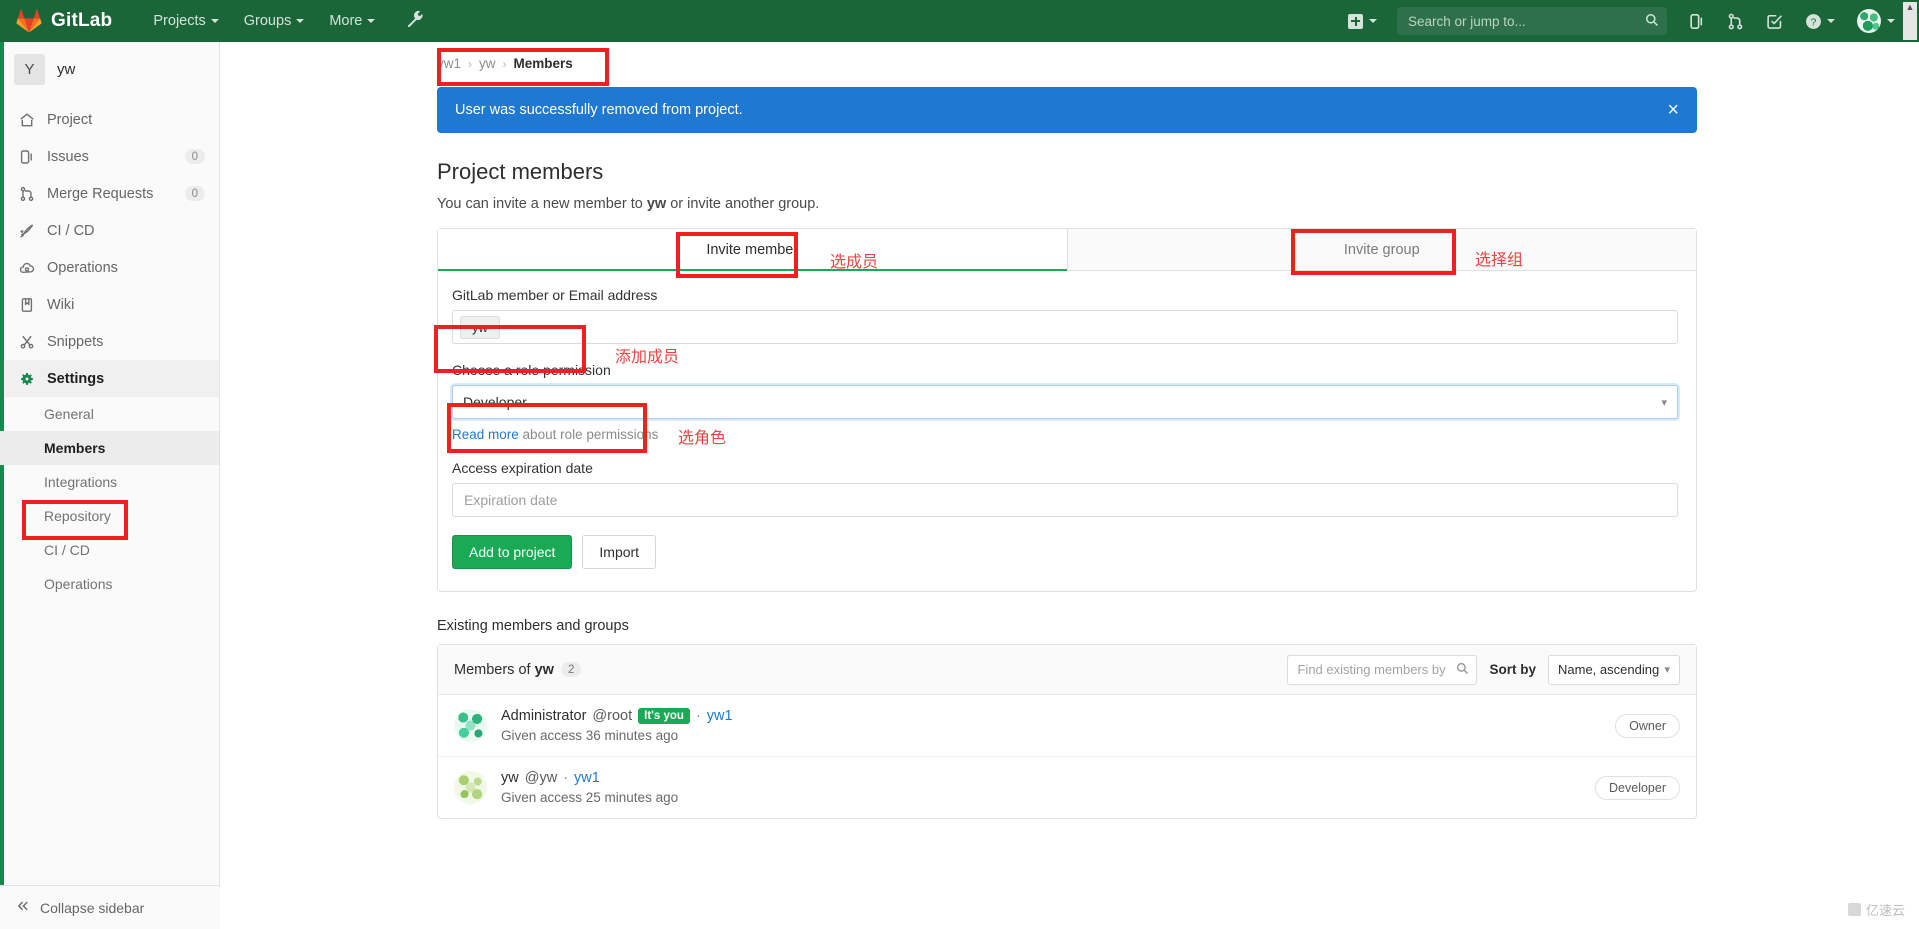 The height and width of the screenshot is (929, 1919). Describe the element at coordinates (29, 21) in the screenshot. I see `gitlab-logo-icon` at that location.